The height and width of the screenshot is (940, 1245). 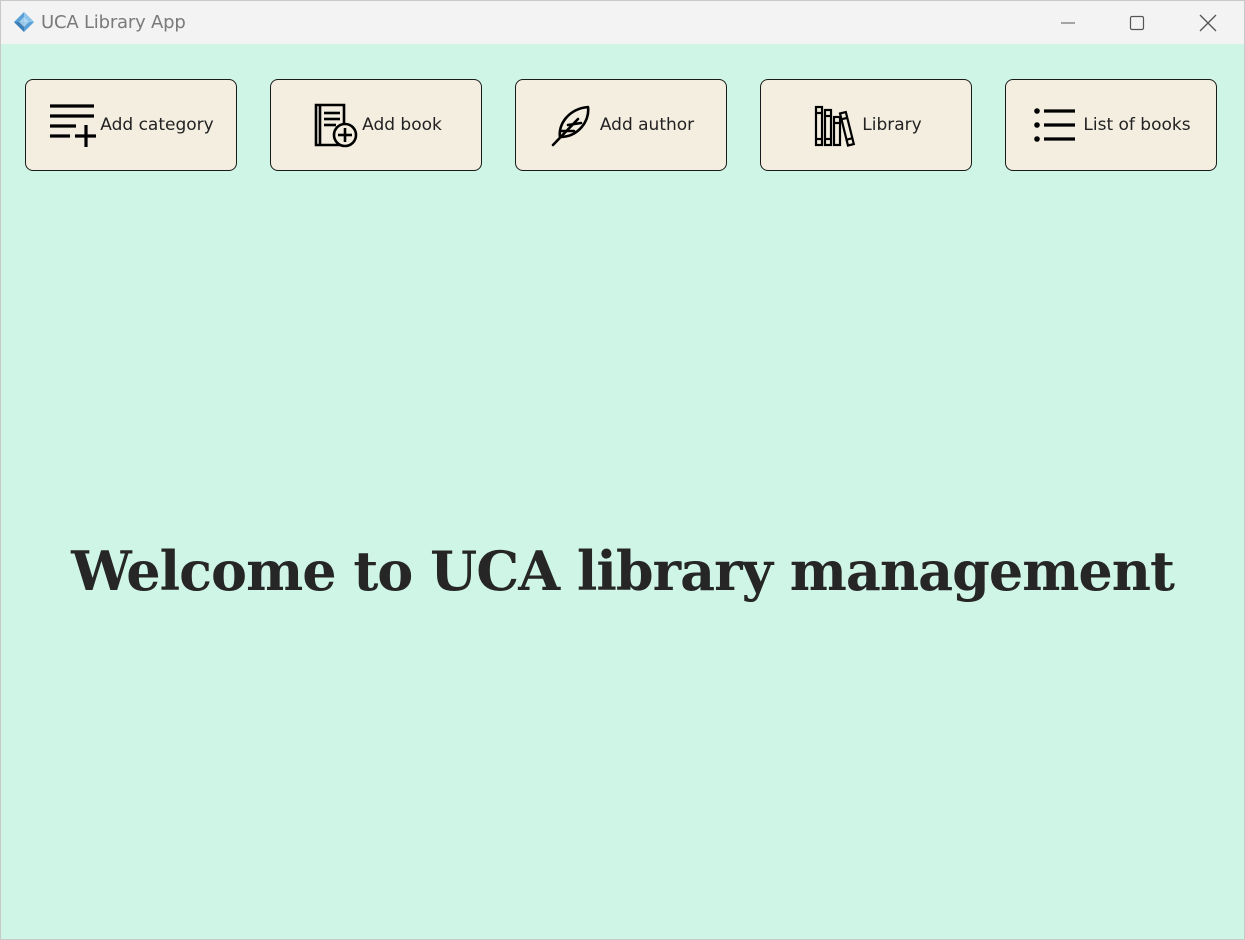 What do you see at coordinates (157, 125) in the screenshot?
I see `add-category-label: Add category` at bounding box center [157, 125].